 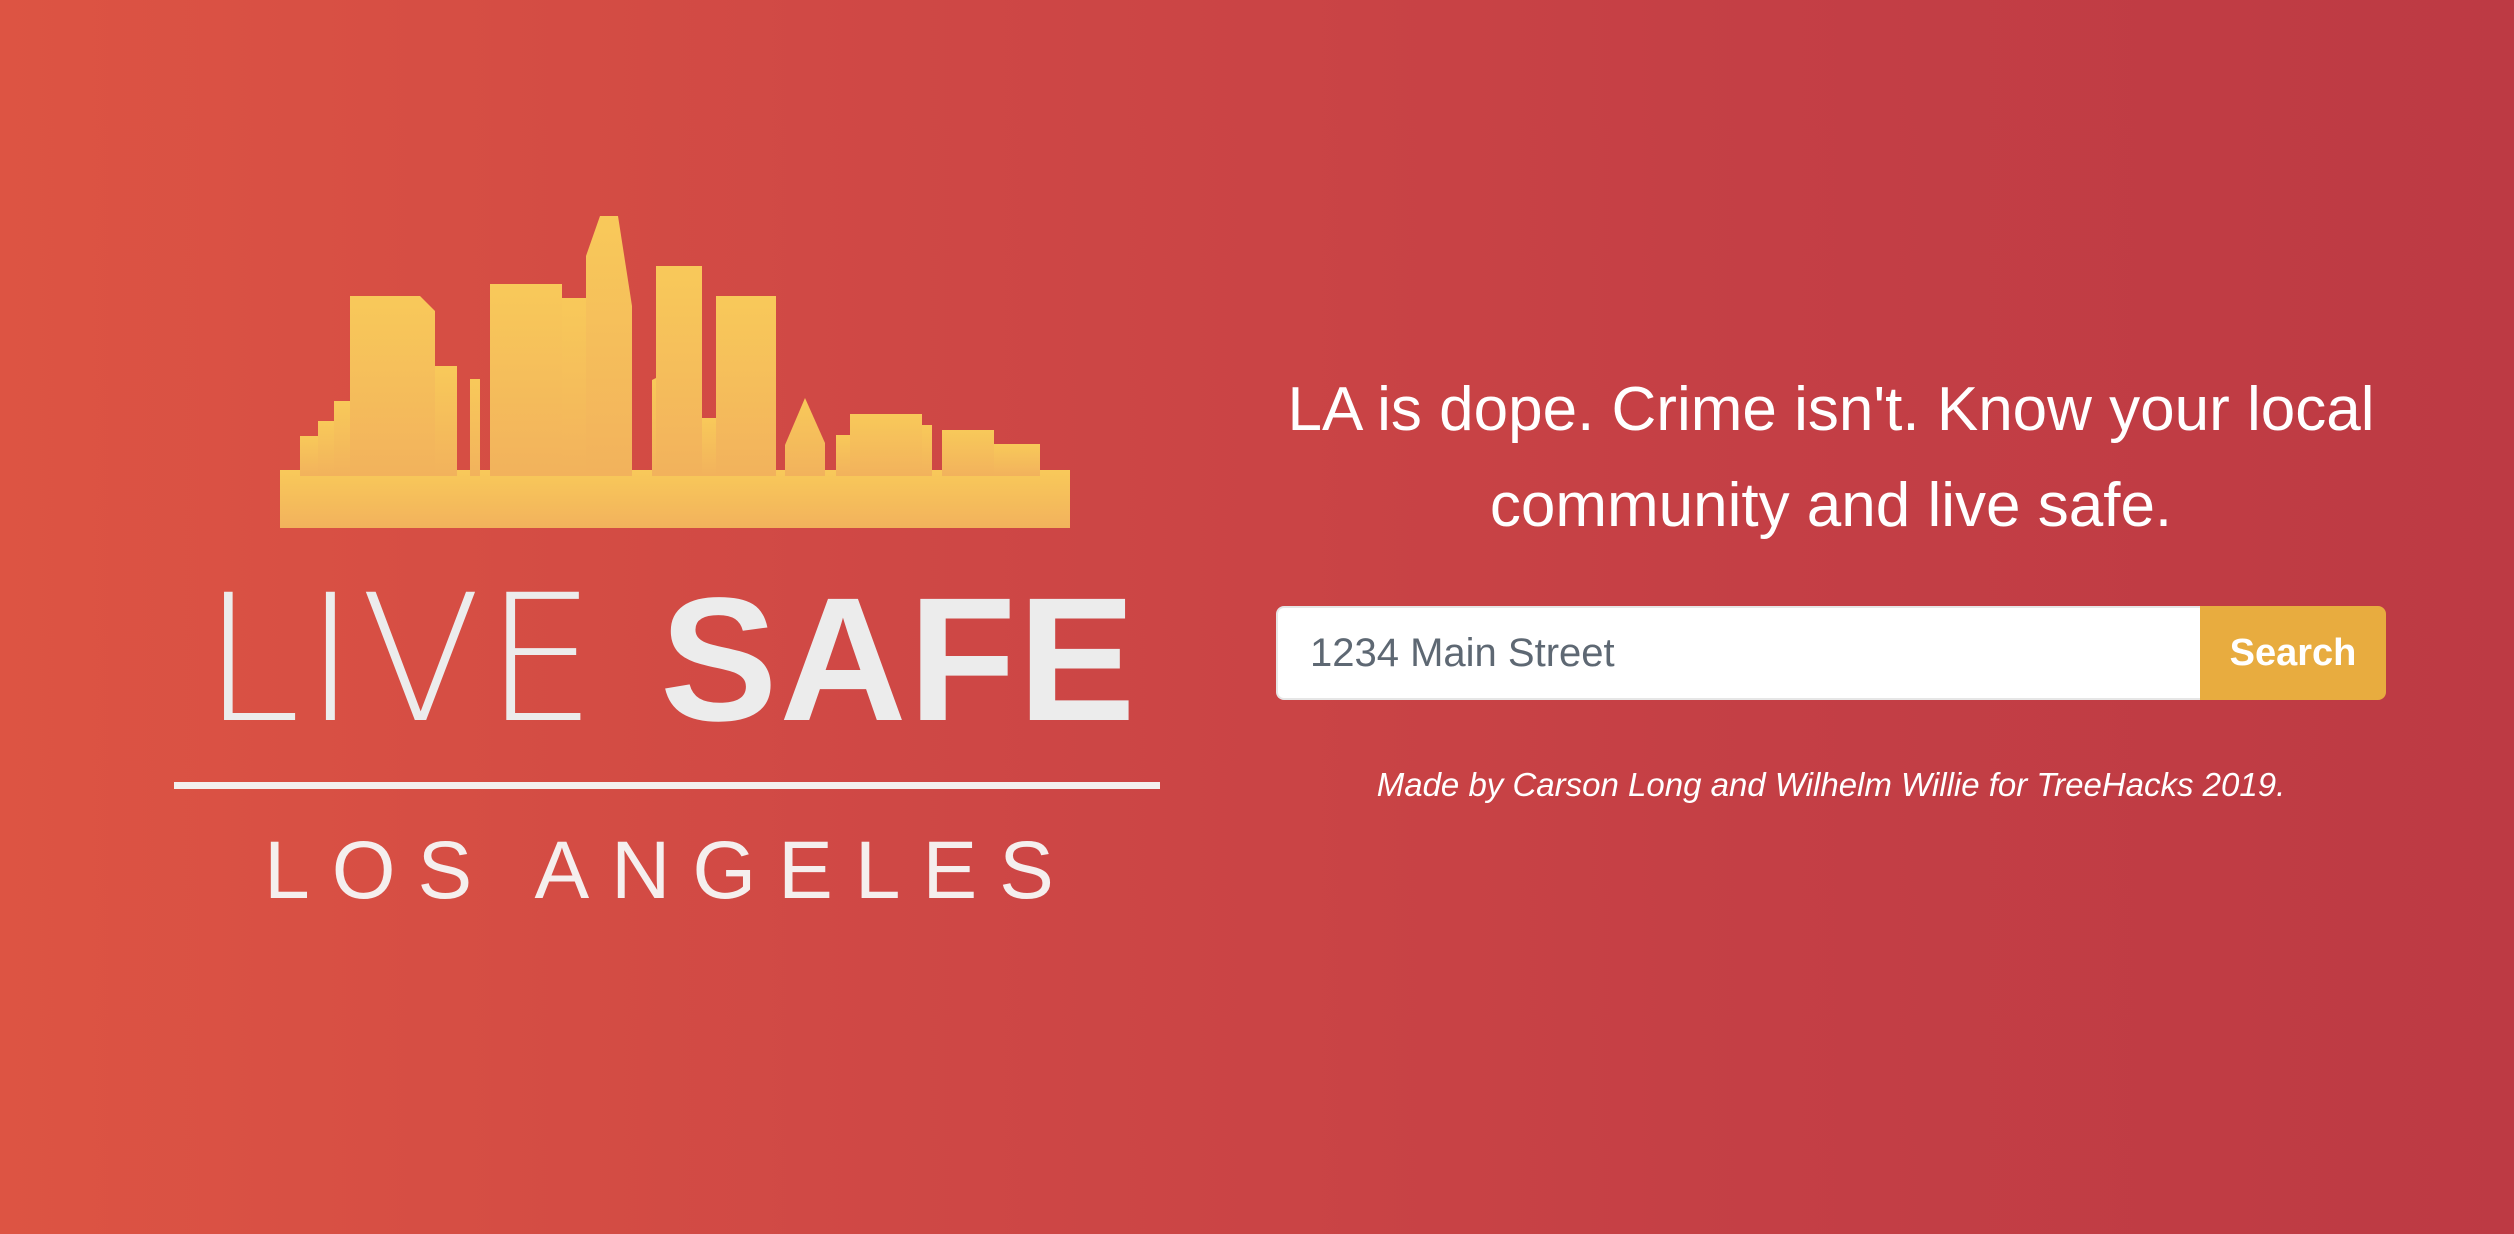 I want to click on brand-title: LIVE SAFE, so click(x=670, y=660).